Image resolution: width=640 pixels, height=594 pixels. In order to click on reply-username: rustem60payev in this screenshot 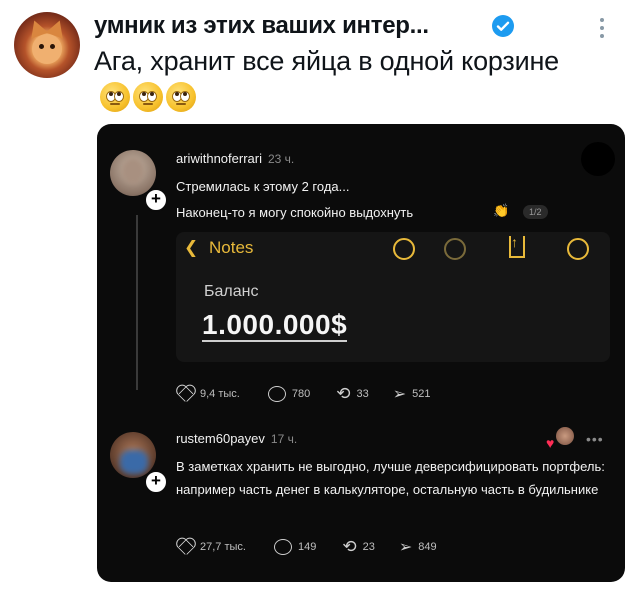, I will do `click(220, 438)`.